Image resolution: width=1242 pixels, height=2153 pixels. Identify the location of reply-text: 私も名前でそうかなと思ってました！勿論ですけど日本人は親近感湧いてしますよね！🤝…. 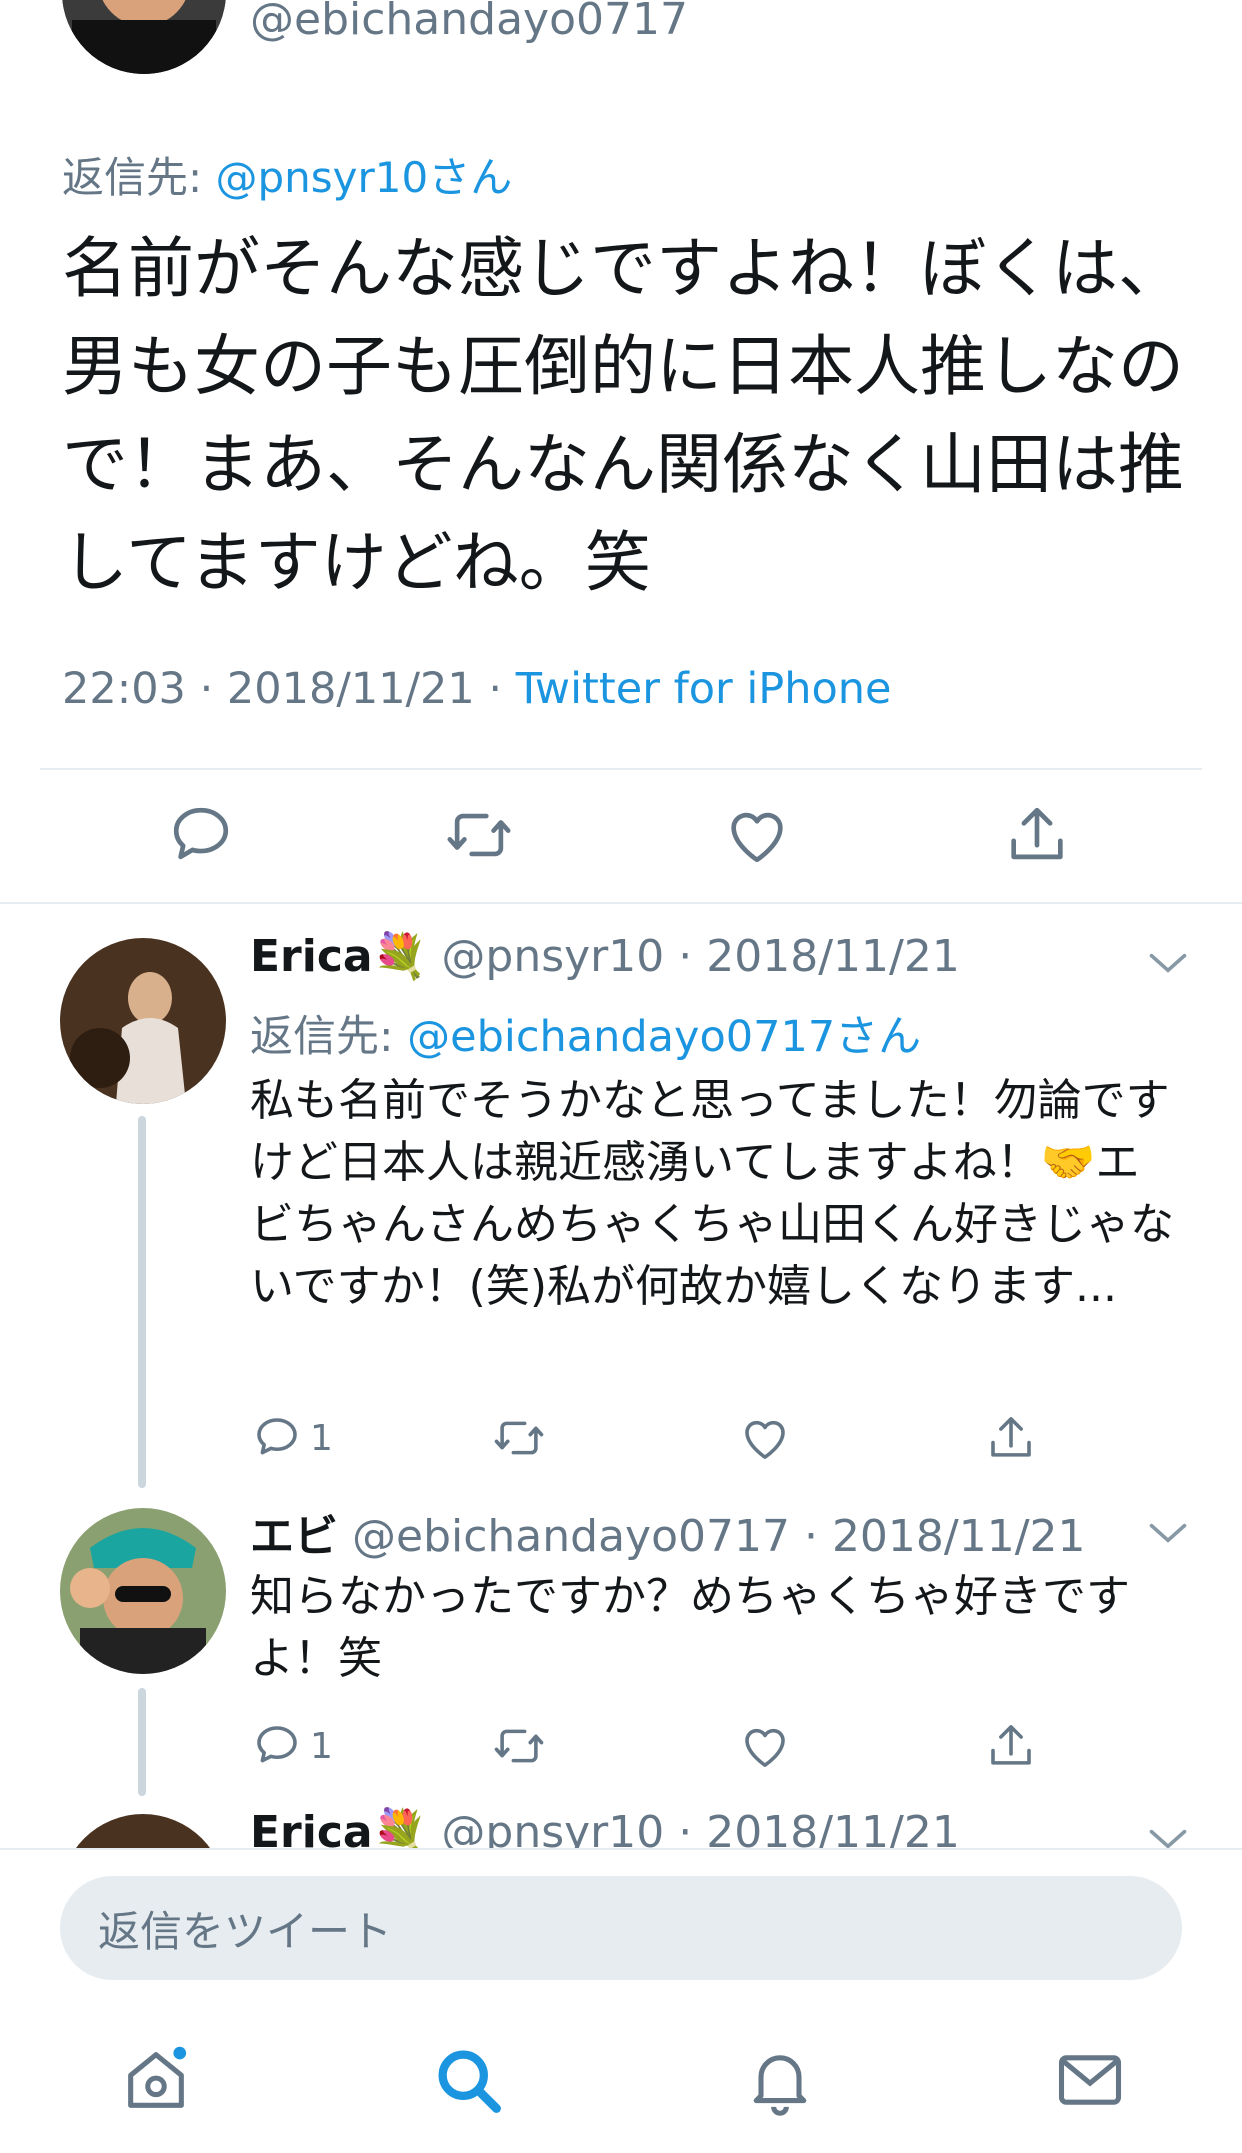
(712, 1193).